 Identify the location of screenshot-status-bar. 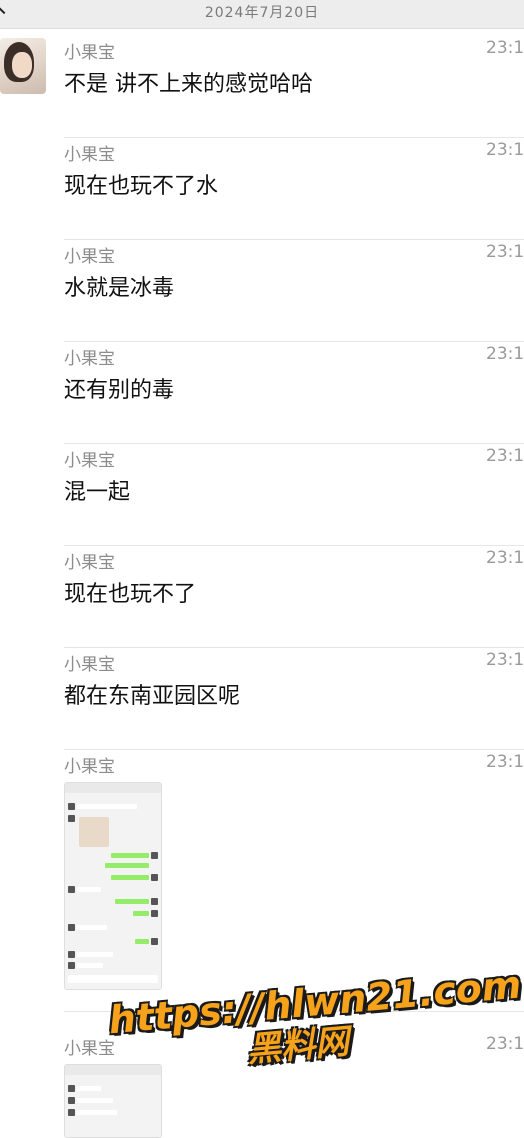
(113, 788).